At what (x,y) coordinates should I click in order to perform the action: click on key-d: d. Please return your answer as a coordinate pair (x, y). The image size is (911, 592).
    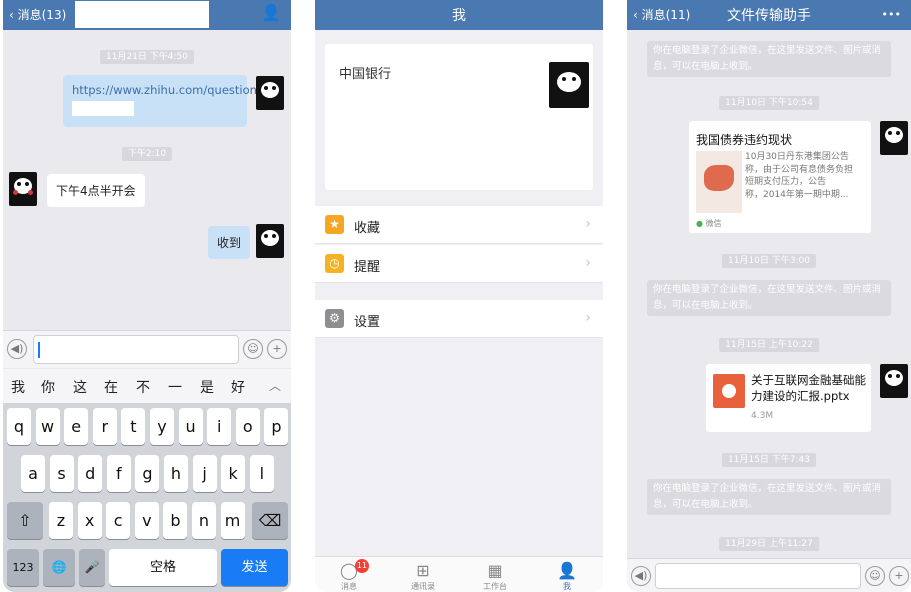
    Looking at the image, I should click on (90, 473).